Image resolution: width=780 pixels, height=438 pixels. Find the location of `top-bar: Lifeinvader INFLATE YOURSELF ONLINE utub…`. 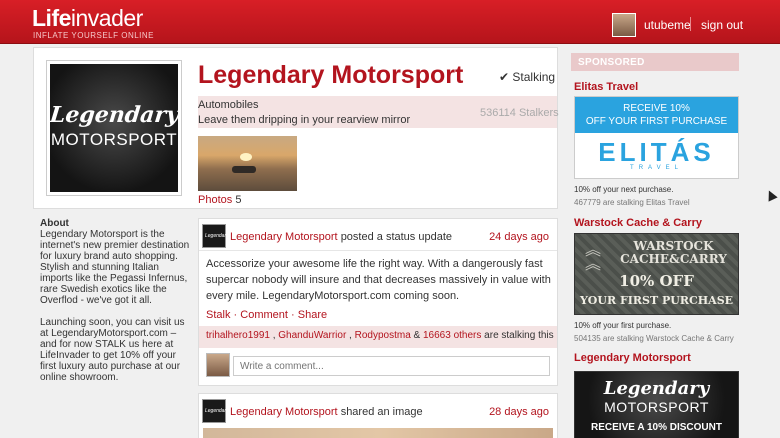

top-bar: Lifeinvader INFLATE YOURSELF ONLINE utub… is located at coordinates (390, 22).